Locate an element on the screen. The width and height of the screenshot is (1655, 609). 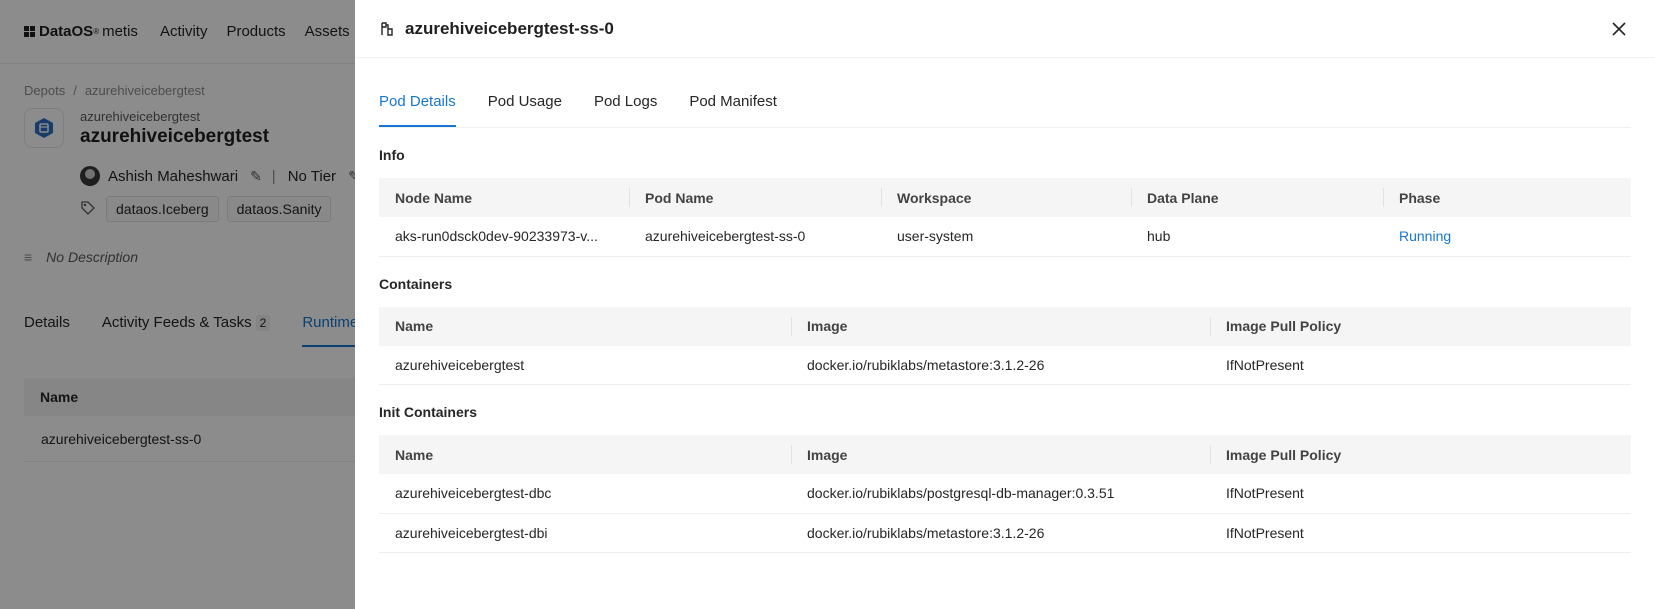
tab-pod-usage: Pod Usage is located at coordinates (525, 104).